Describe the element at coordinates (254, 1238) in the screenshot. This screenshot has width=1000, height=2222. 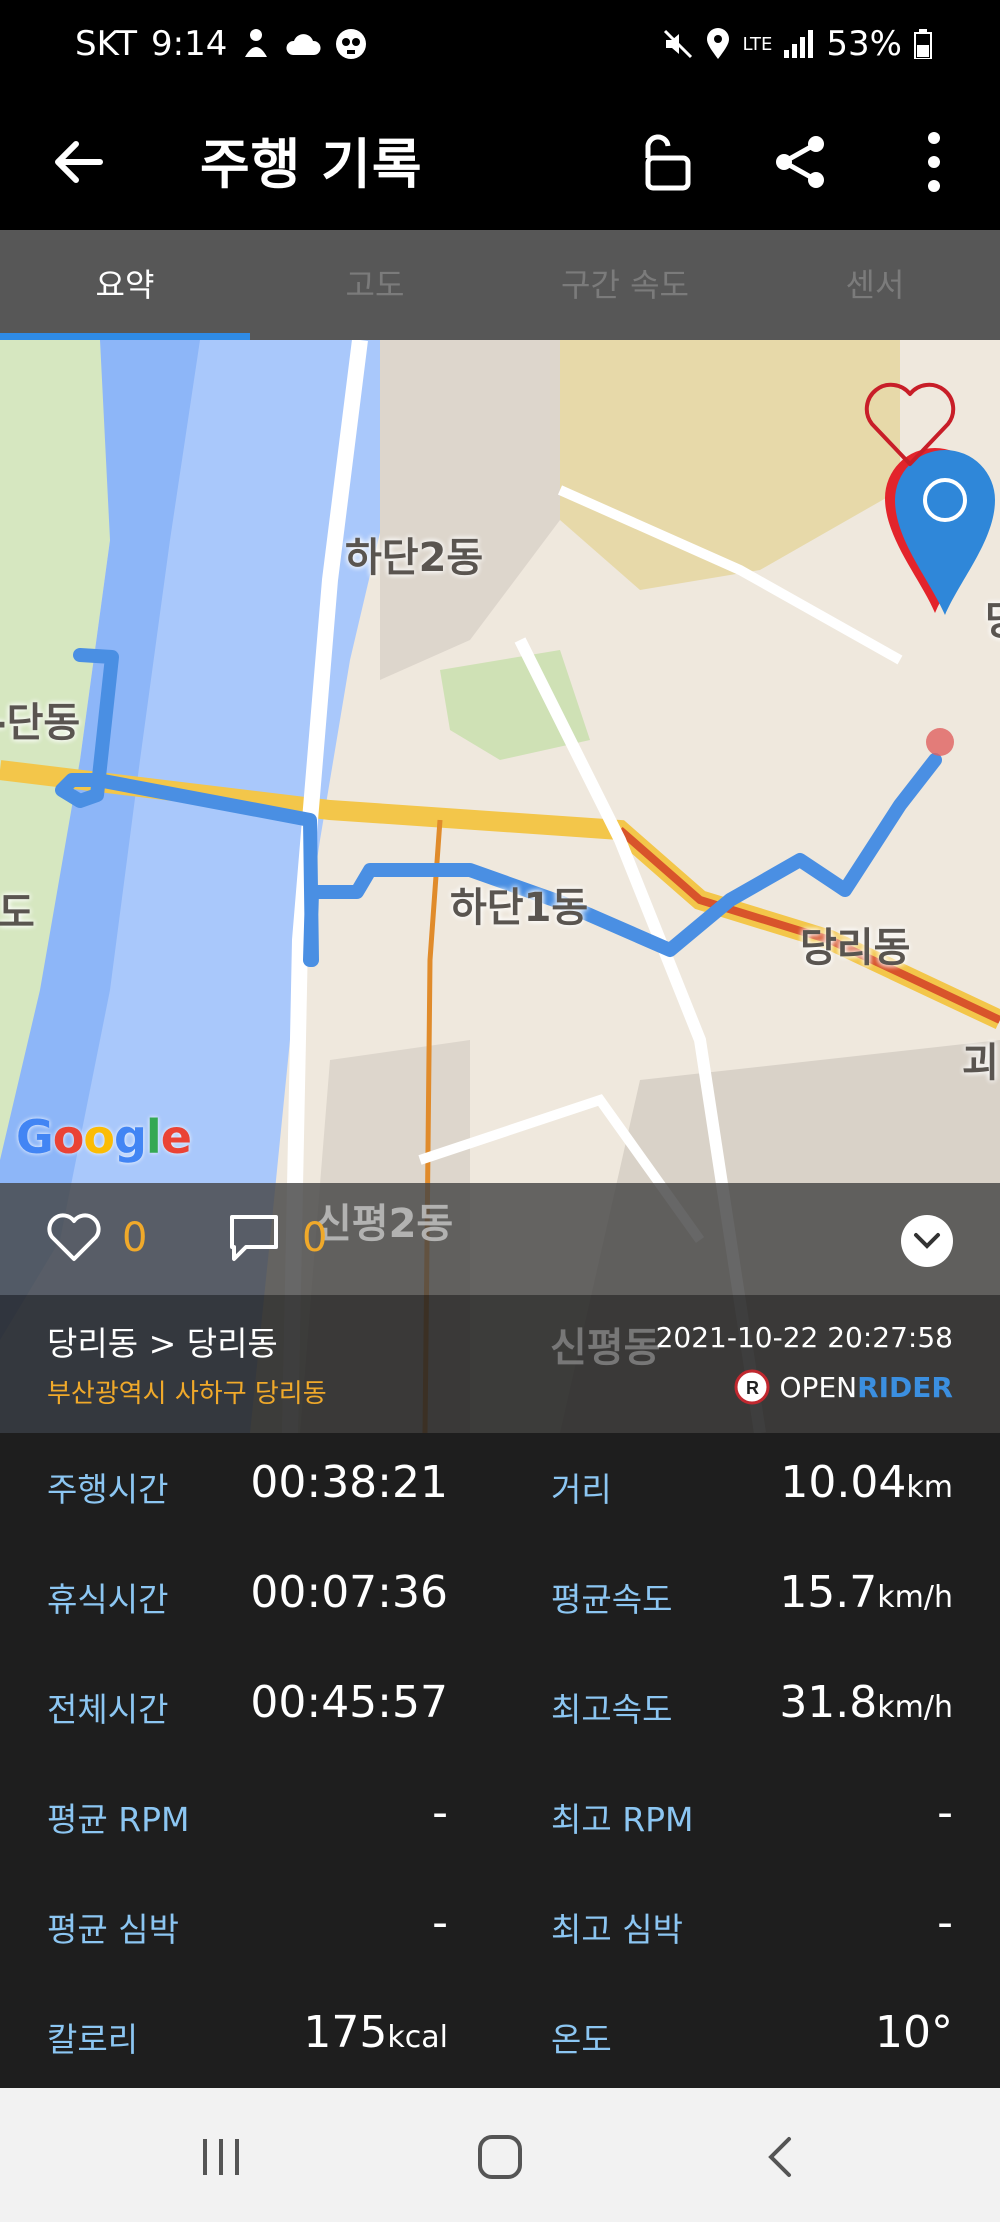
I see `comment-icon` at that location.